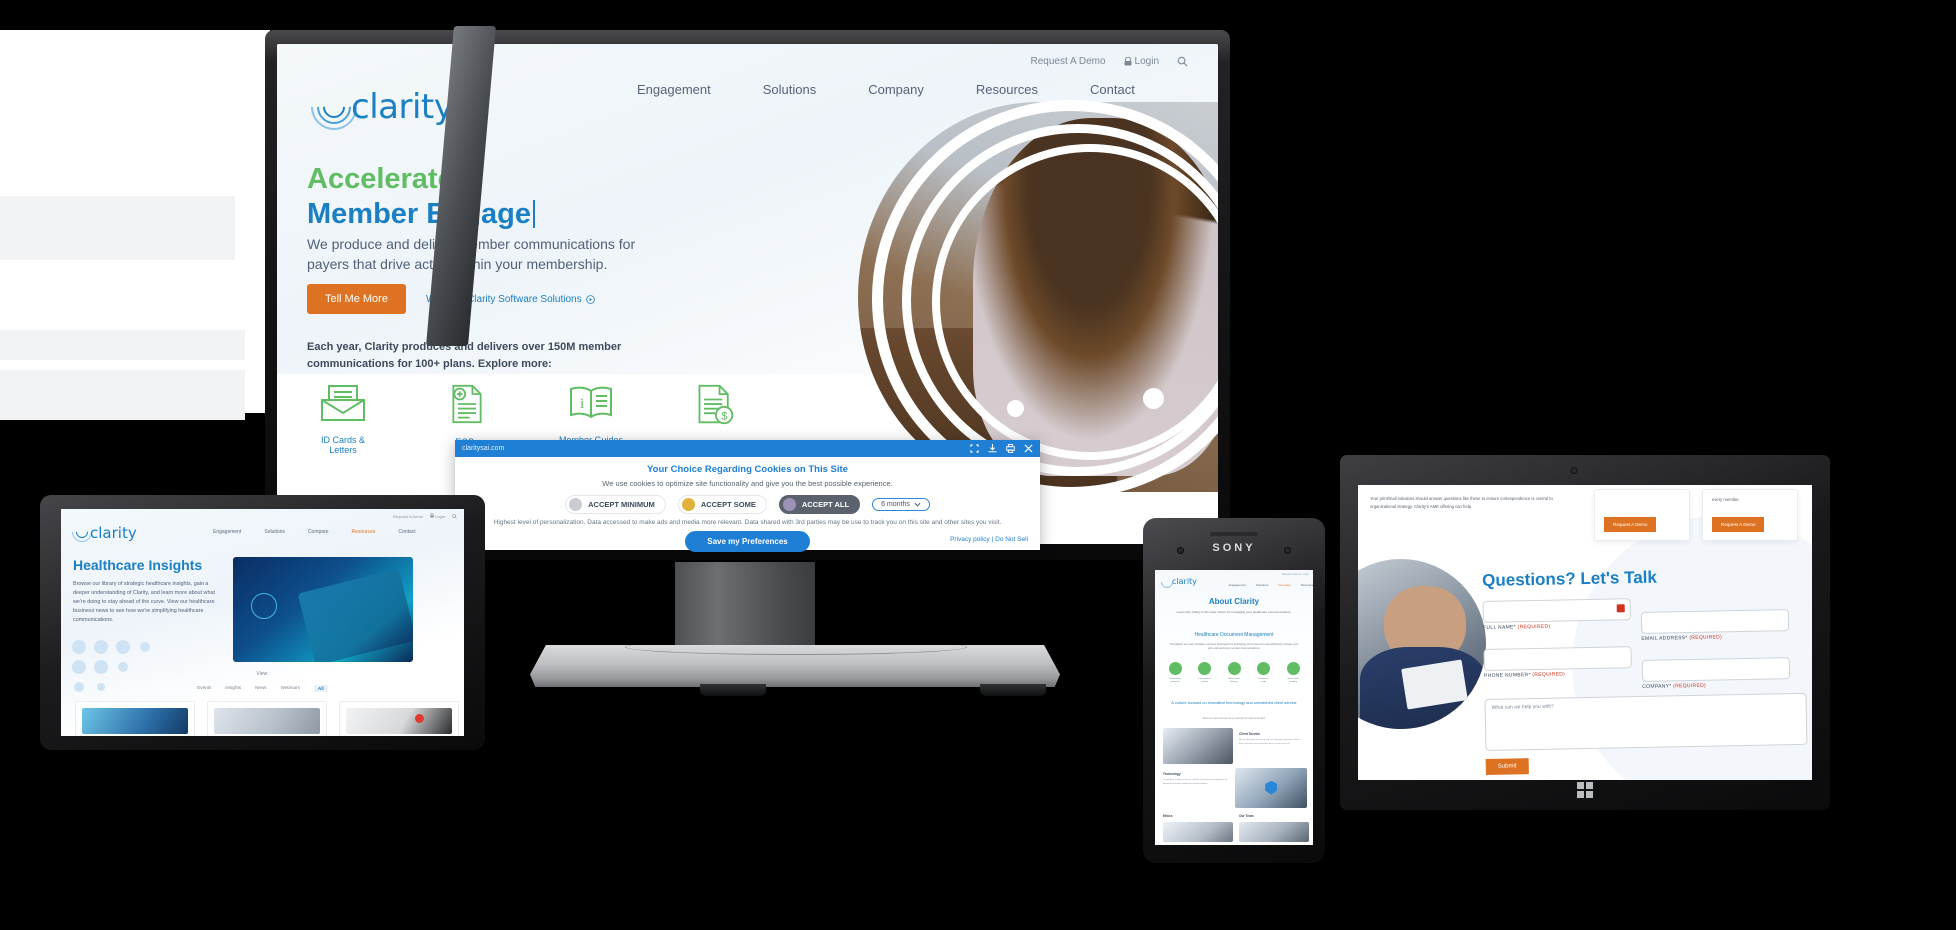 This screenshot has width=1956, height=930. What do you see at coordinates (819, 504) in the screenshot?
I see `cookie-option-accept-all: ACCEPT ALL` at bounding box center [819, 504].